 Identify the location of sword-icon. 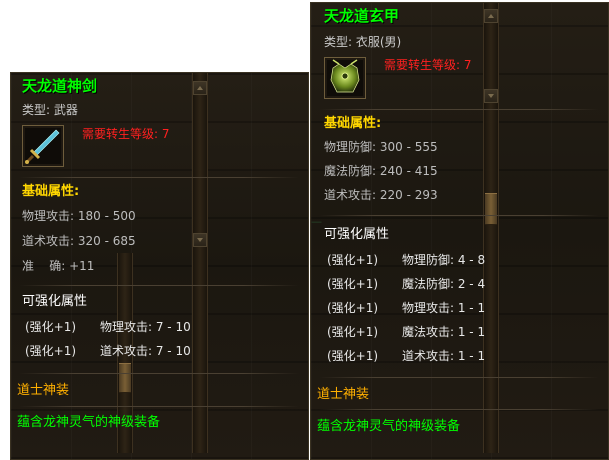
(43, 146).